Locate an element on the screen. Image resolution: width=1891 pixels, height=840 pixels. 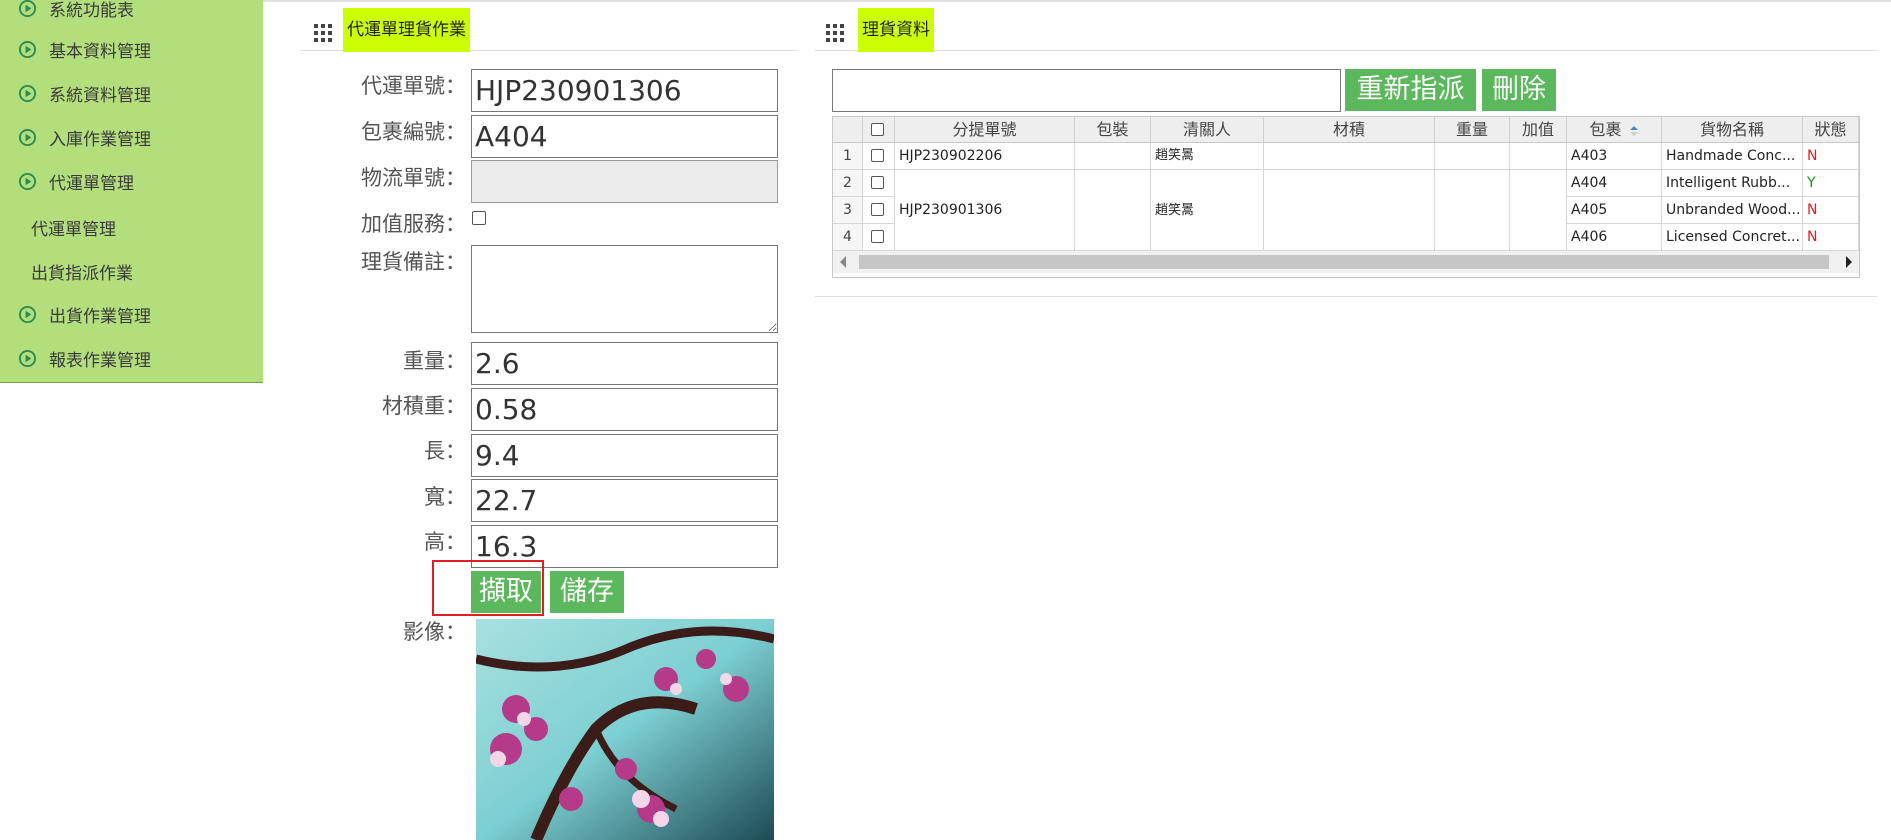
product-image is located at coordinates (625, 729).